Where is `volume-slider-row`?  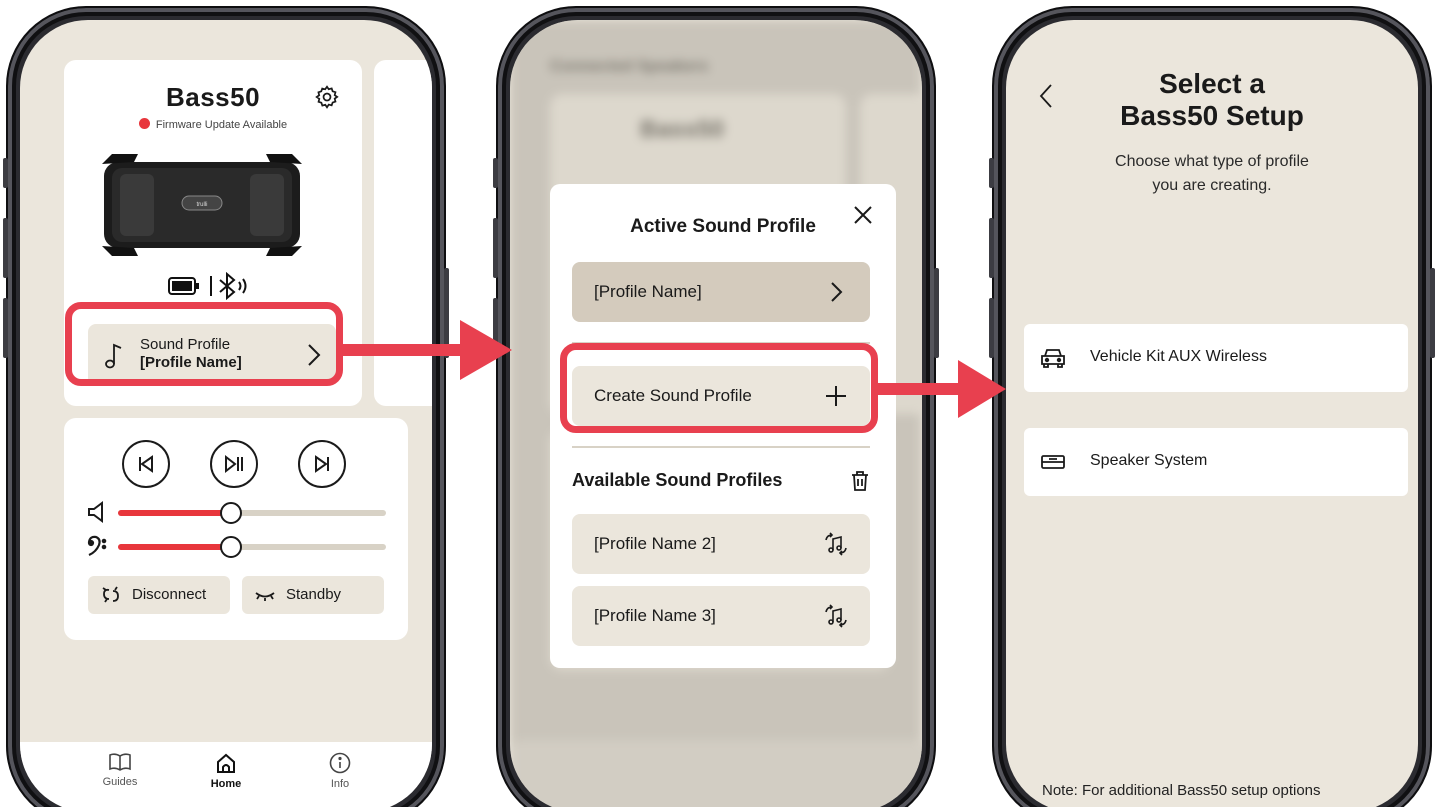 volume-slider-row is located at coordinates (236, 512).